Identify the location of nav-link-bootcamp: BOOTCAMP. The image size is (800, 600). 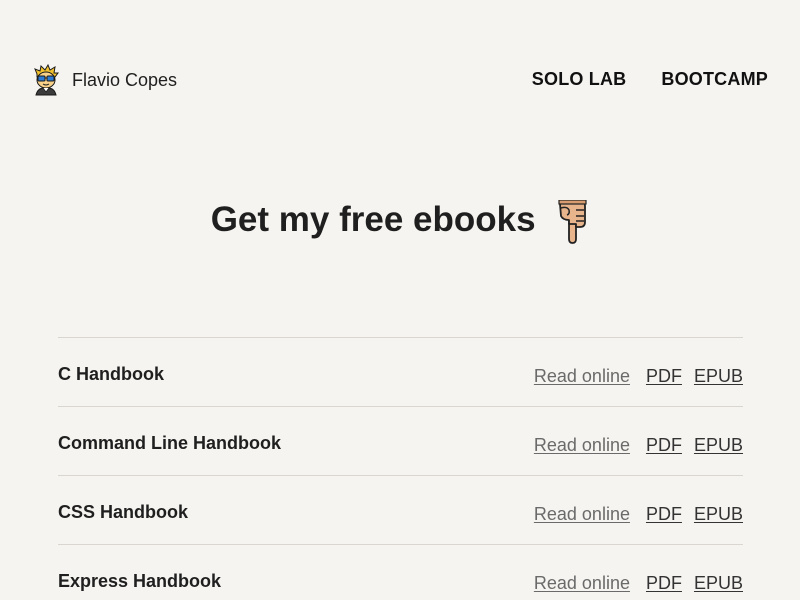
(714, 79).